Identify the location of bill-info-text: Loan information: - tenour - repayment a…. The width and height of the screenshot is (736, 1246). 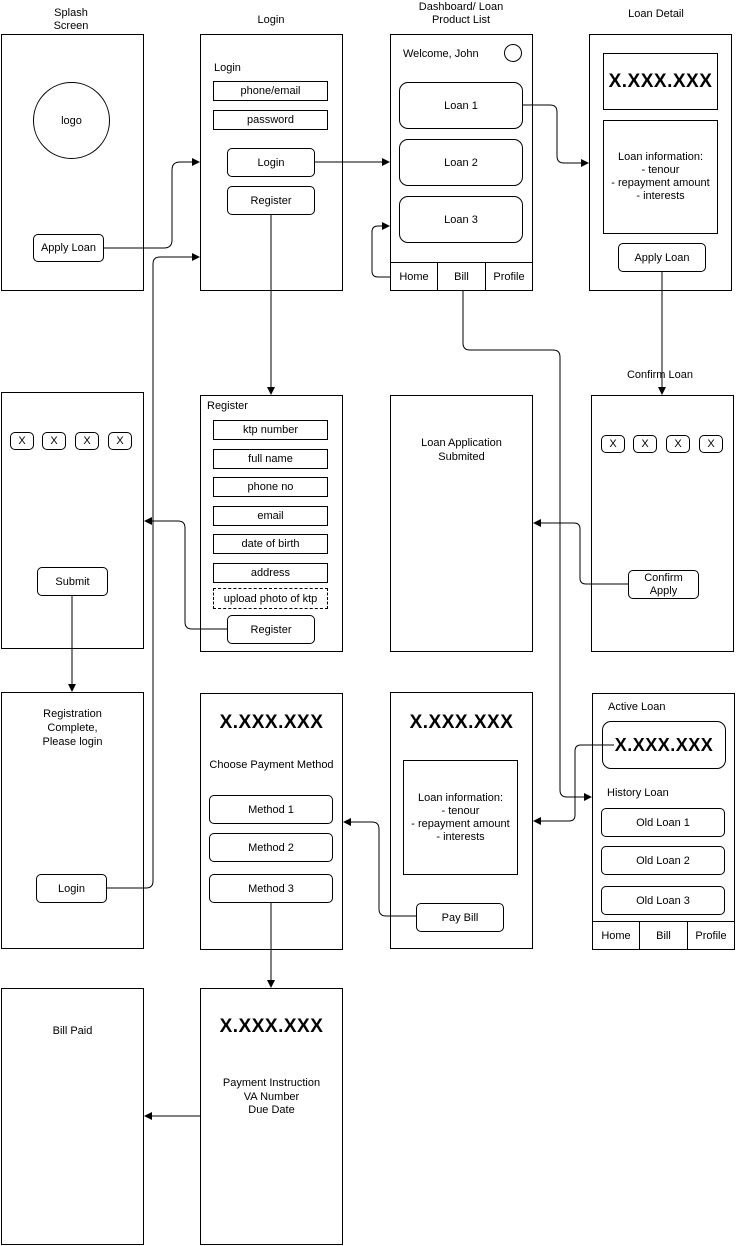
(460, 817).